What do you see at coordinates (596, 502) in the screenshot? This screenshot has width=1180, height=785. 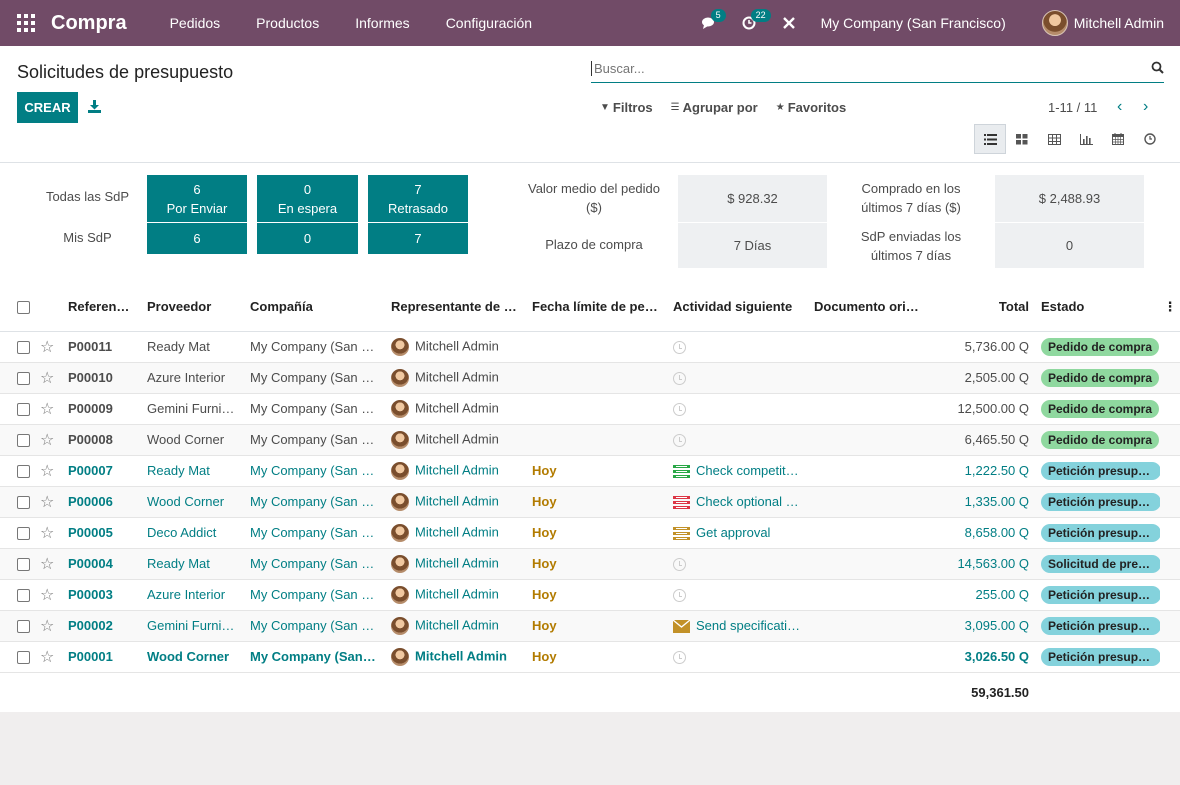 I see `row-deadline: Hoy` at bounding box center [596, 502].